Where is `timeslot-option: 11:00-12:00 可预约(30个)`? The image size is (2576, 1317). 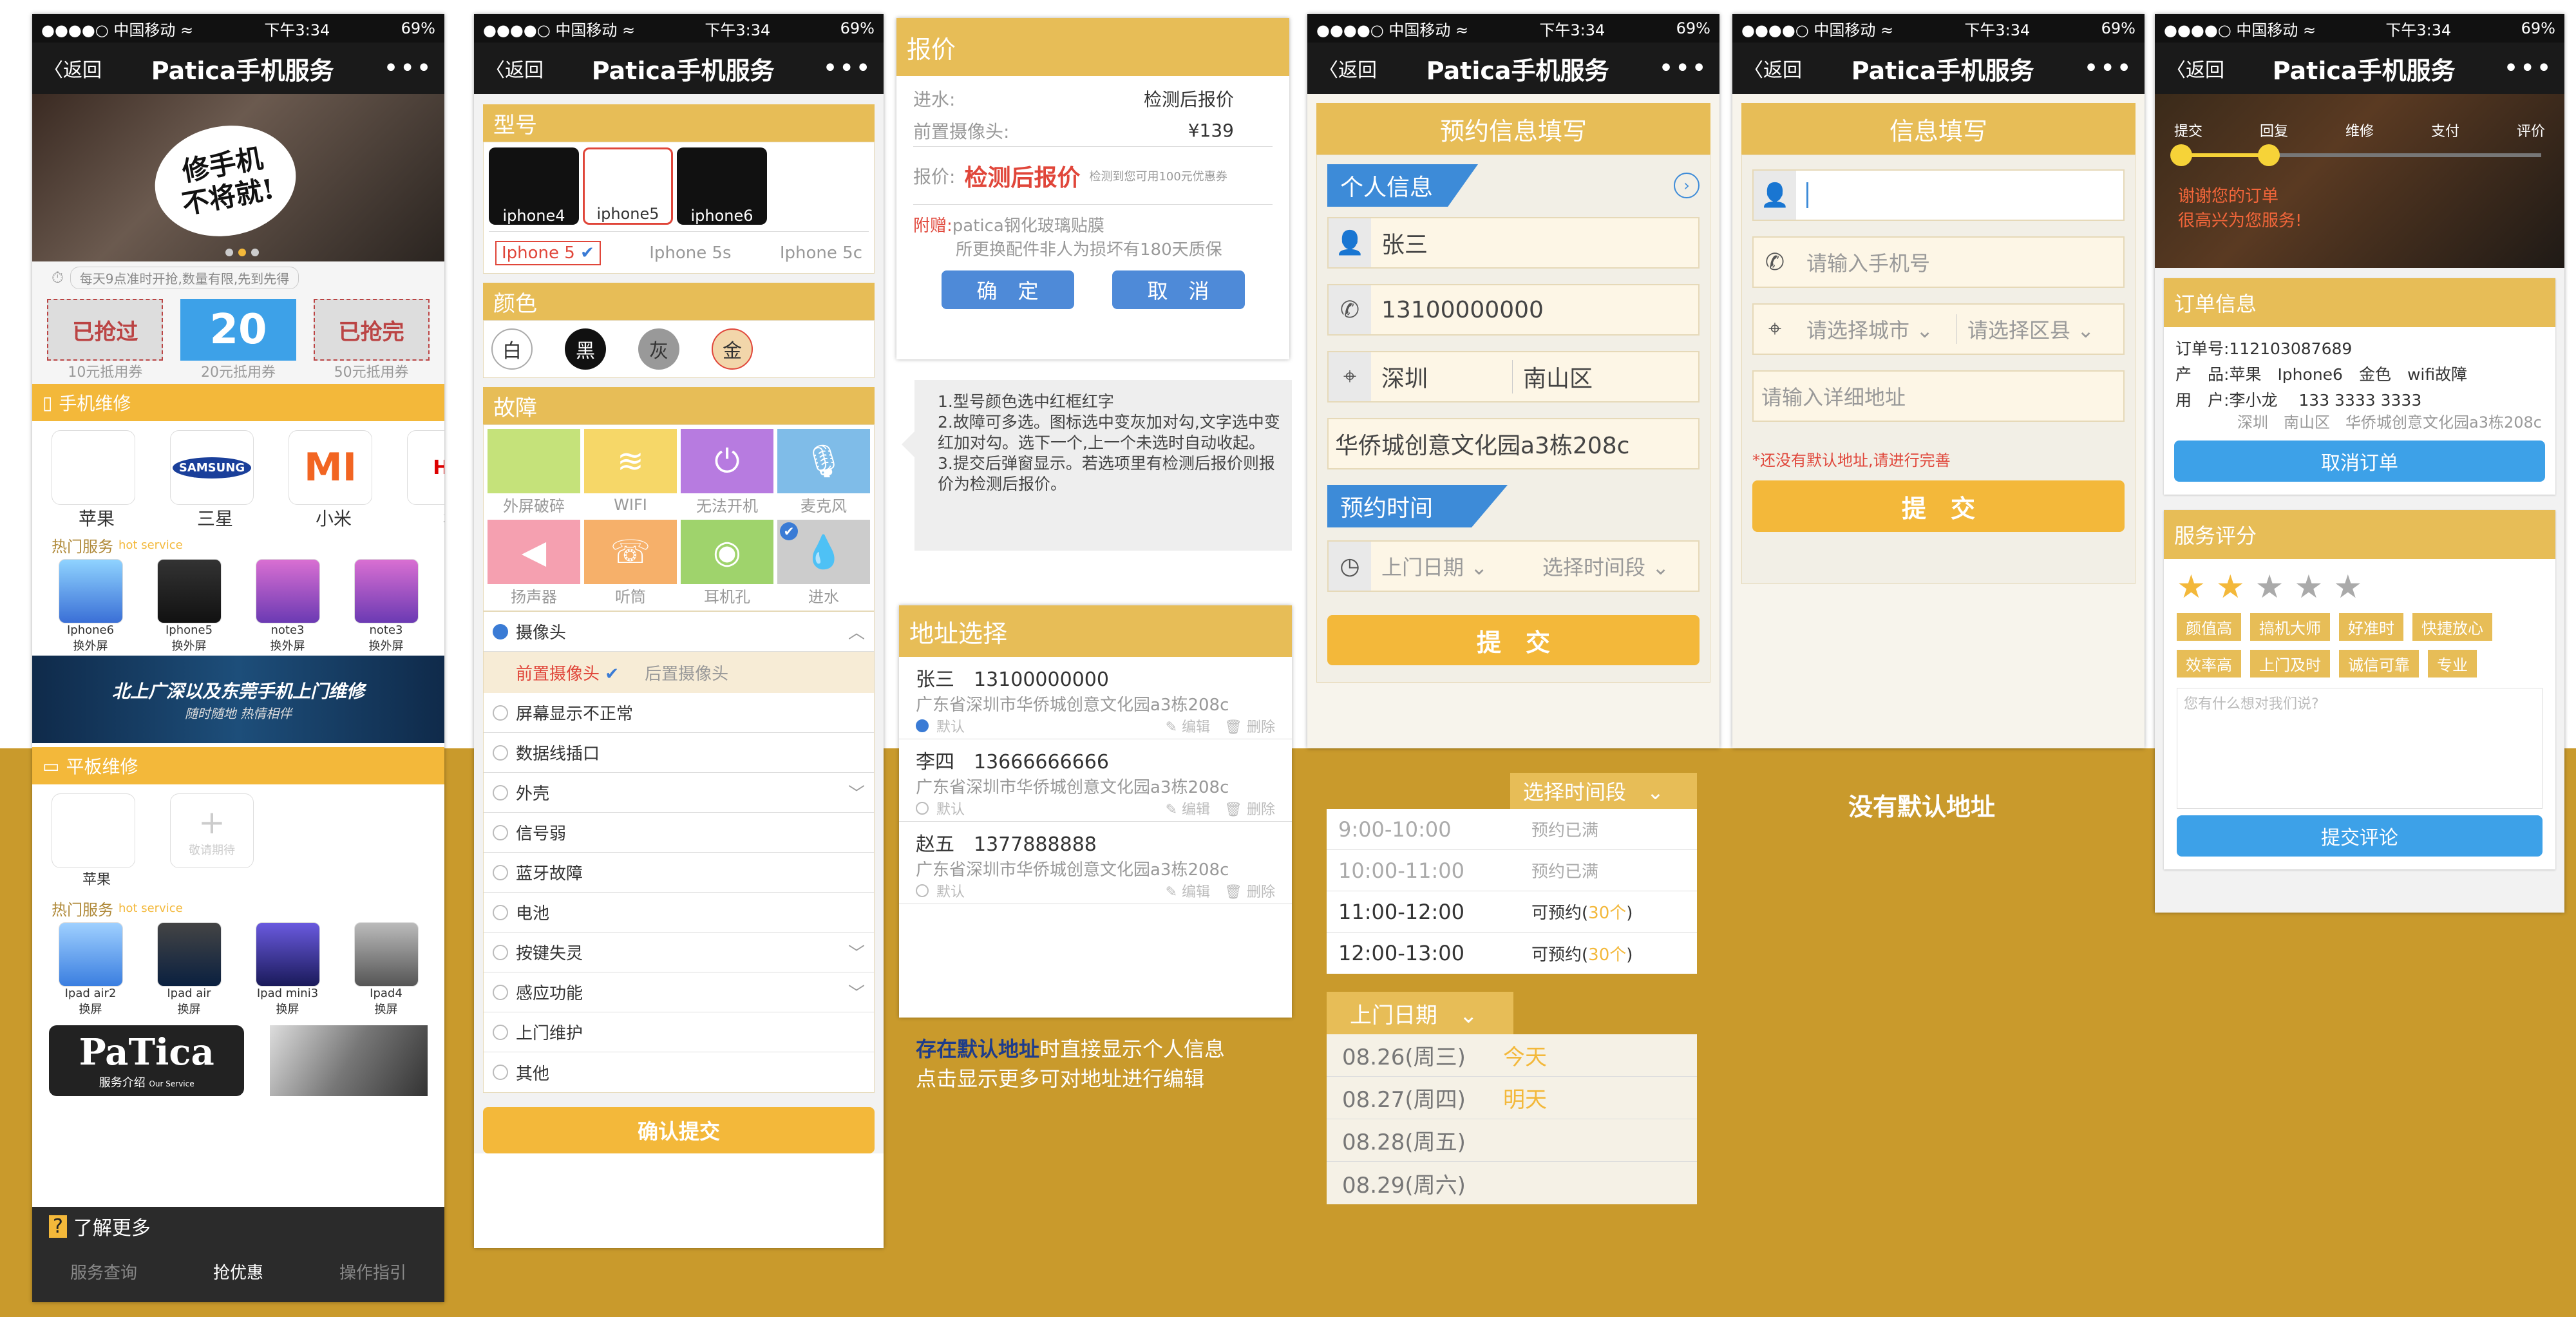
timeslot-option: 11:00-12:00 可预约(30个) is located at coordinates (1512, 912).